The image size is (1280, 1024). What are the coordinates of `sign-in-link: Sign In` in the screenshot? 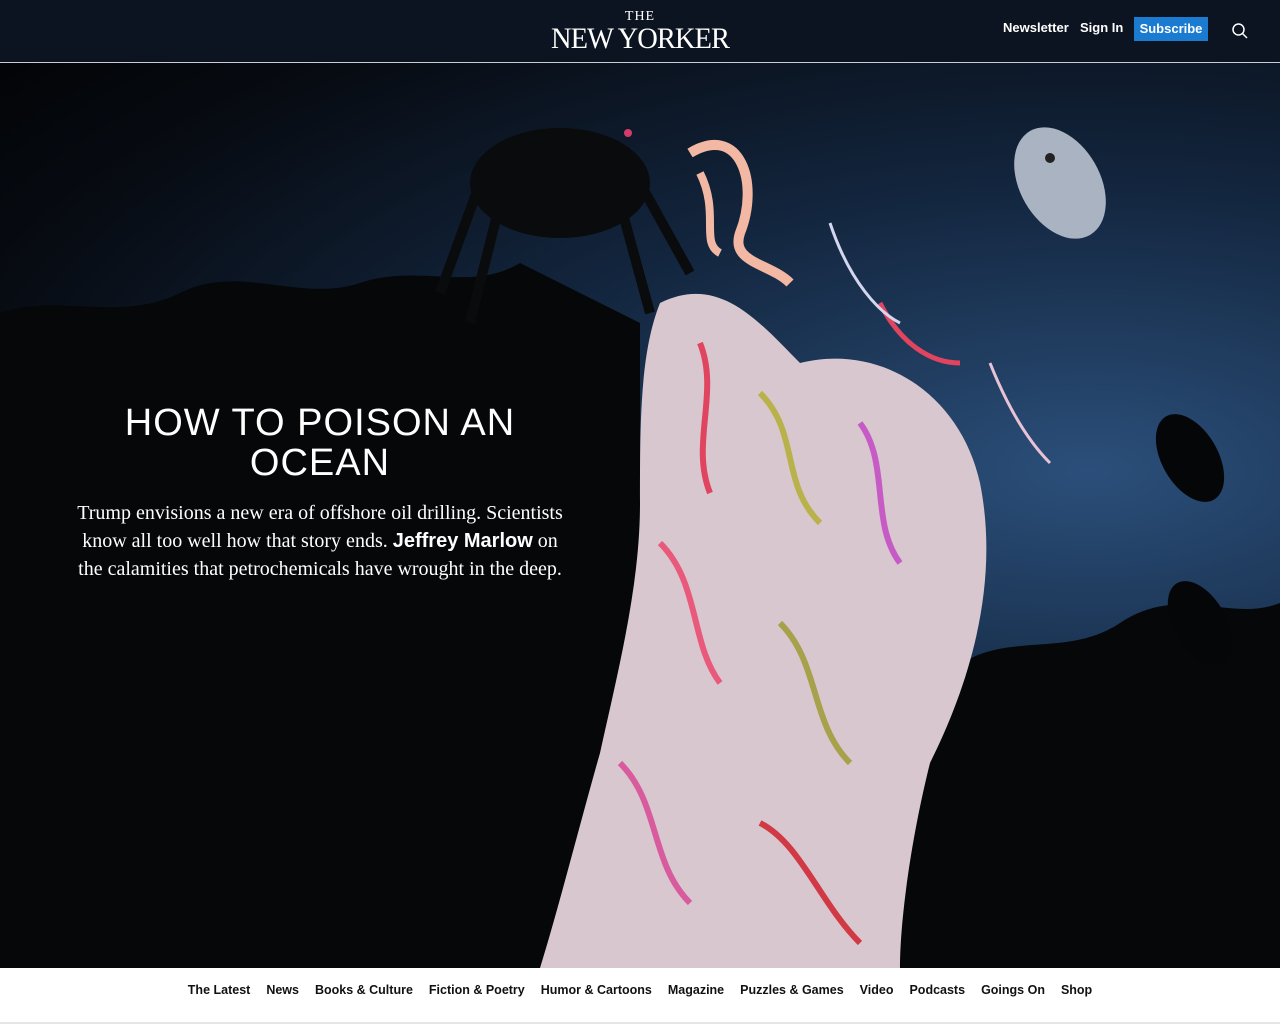 It's located at (1101, 27).